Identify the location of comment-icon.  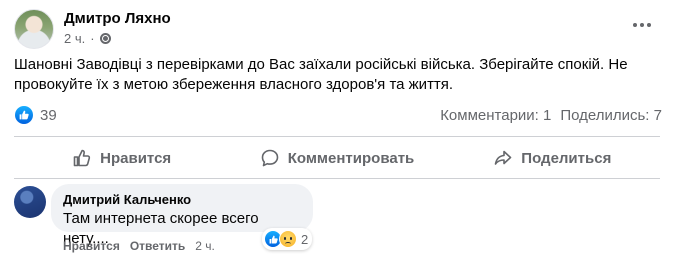
(270, 158).